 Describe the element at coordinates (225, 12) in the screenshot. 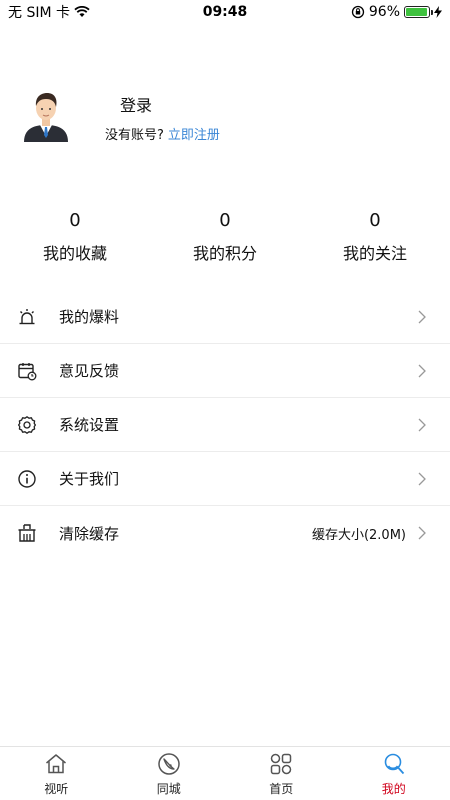

I see `status-bar: 无 SIM 卡 09:48 96%` at that location.